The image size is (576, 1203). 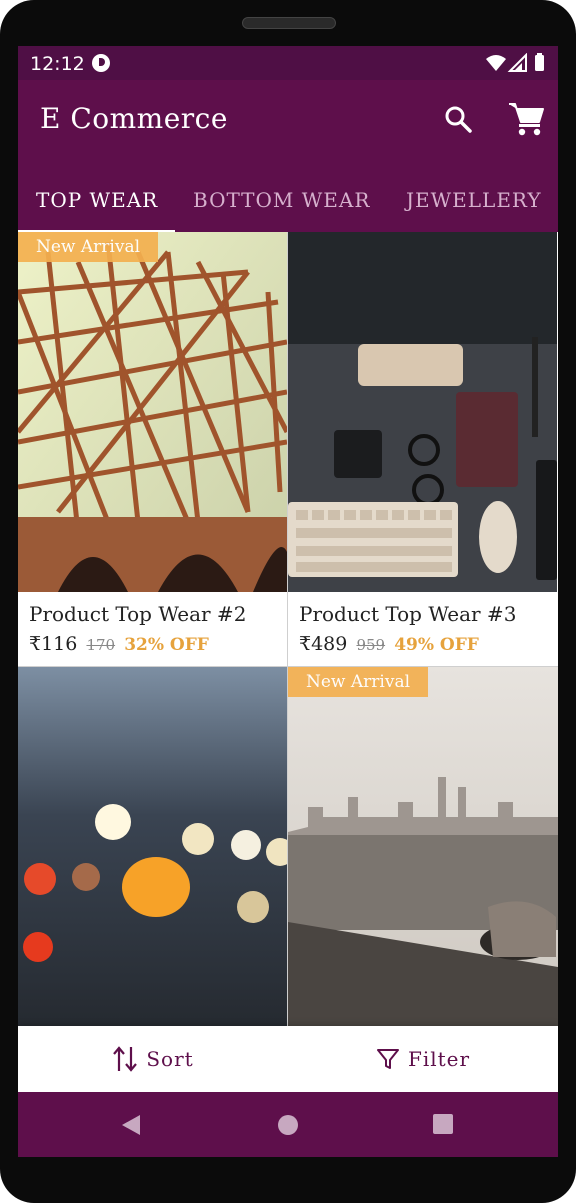 I want to click on filter-label: Filter, so click(x=439, y=1059).